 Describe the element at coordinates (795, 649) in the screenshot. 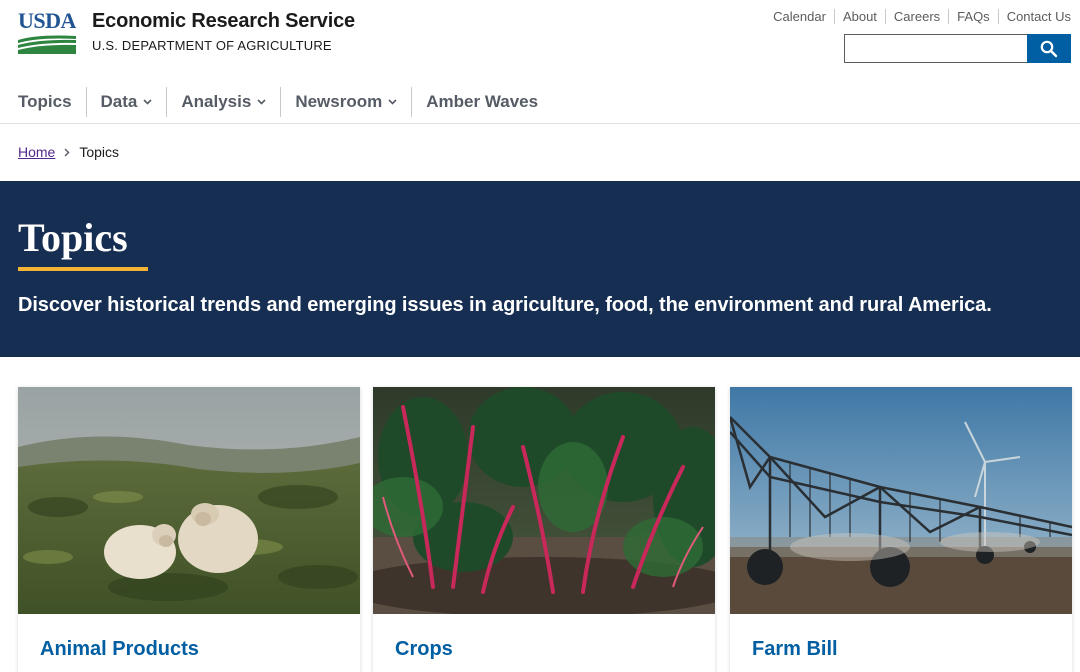

I see `topic-card-title: Farm Bill` at that location.